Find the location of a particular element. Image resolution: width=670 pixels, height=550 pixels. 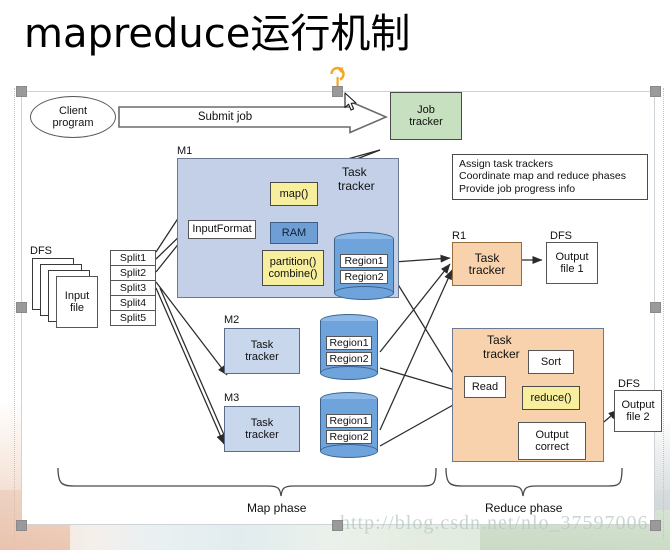

job-tracker-node: Job tracker is located at coordinates (426, 116).